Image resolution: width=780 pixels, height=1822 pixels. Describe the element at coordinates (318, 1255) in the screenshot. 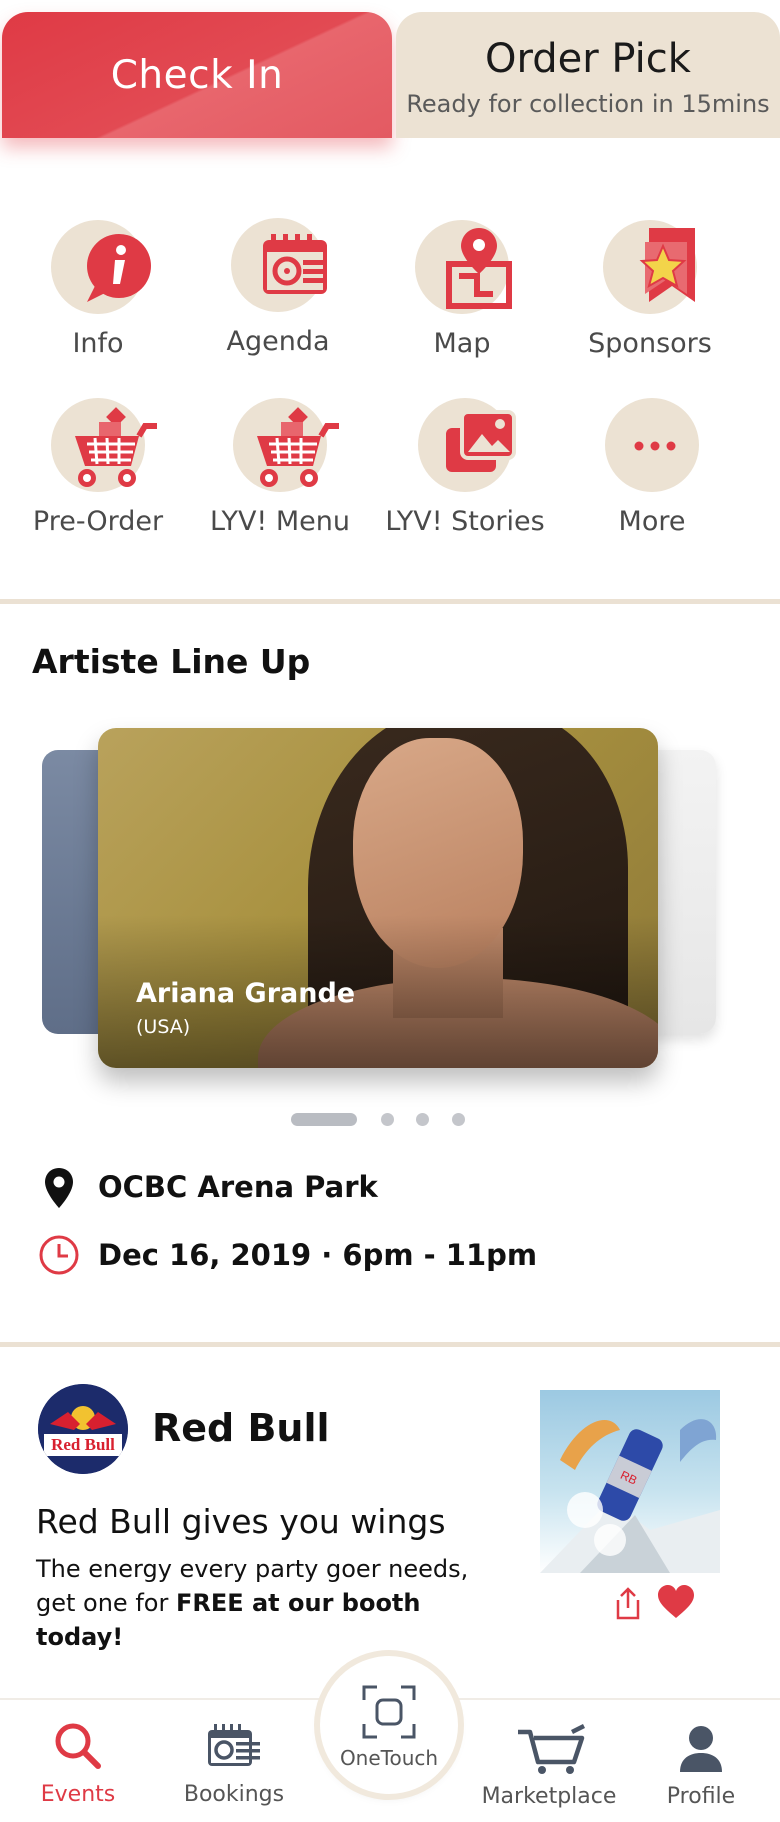

I see `datetime-text: Dec 16, 2019 · 6pm - 11pm` at that location.